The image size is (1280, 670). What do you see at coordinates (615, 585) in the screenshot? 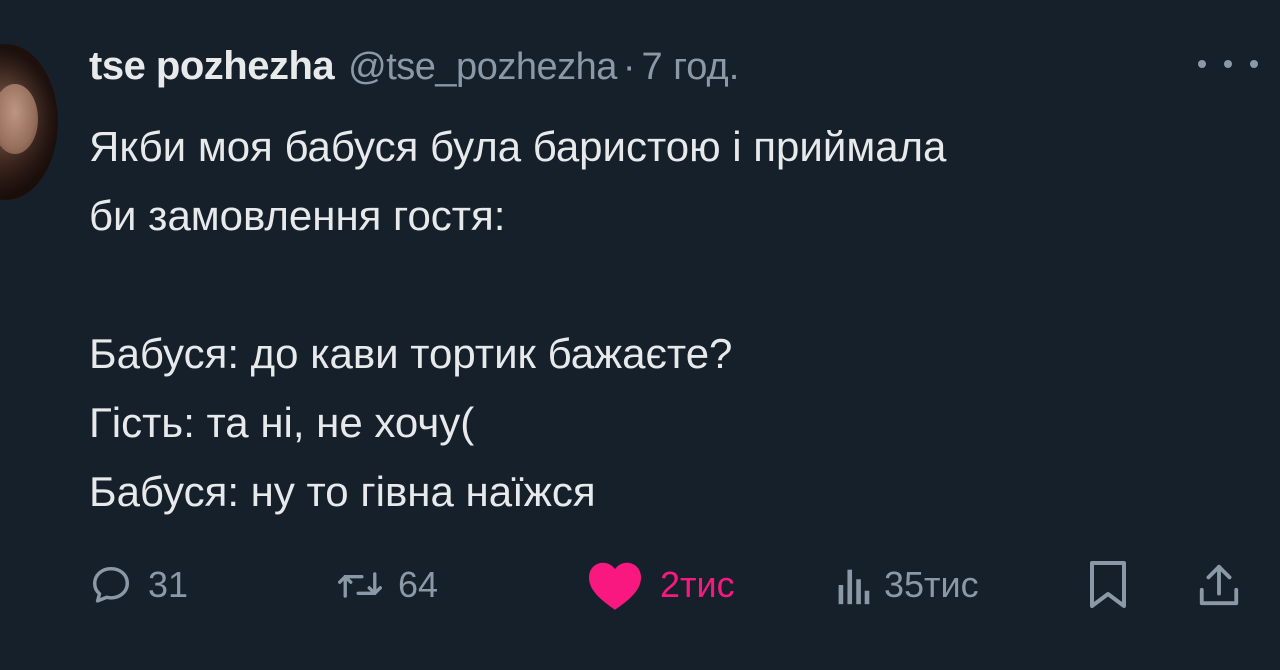
I see `heart-filled-icon` at bounding box center [615, 585].